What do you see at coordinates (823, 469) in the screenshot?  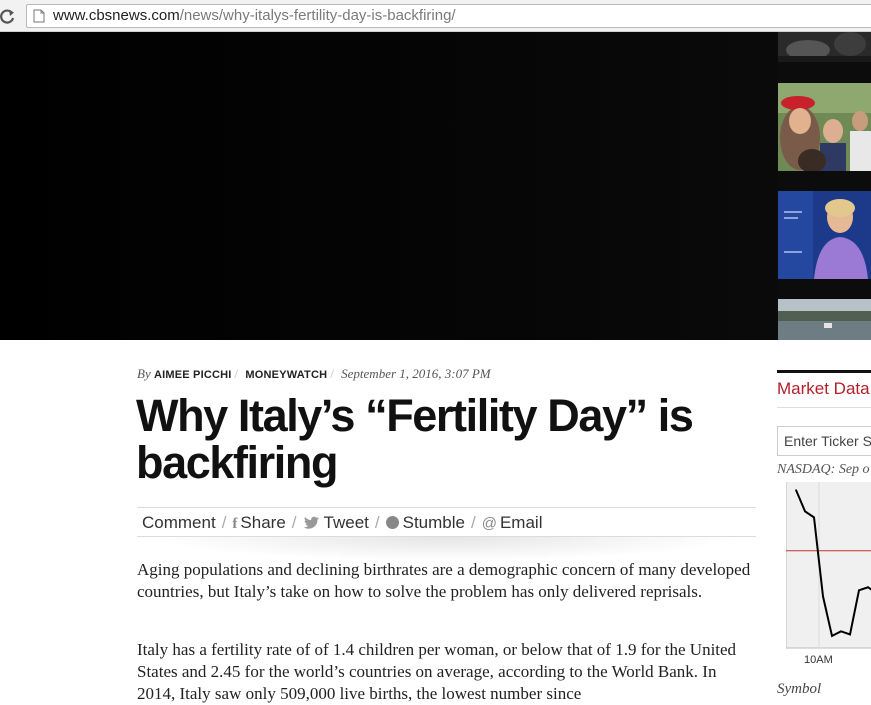 I see `nasdaq-index-label: NASDAQ: Sep o` at bounding box center [823, 469].